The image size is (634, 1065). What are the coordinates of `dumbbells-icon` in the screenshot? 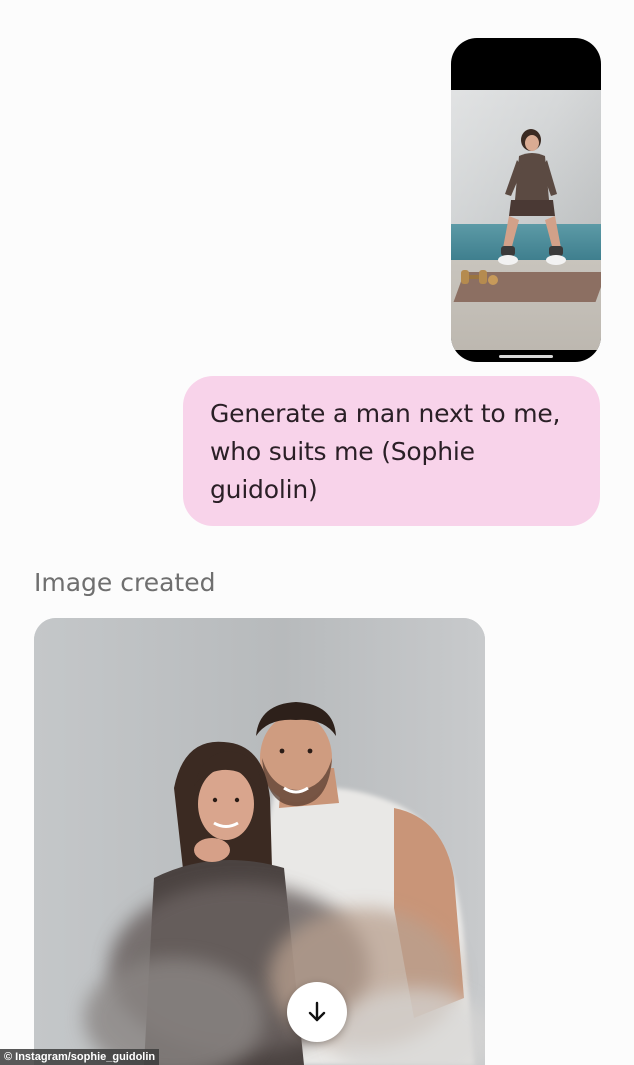 It's located at (479, 277).